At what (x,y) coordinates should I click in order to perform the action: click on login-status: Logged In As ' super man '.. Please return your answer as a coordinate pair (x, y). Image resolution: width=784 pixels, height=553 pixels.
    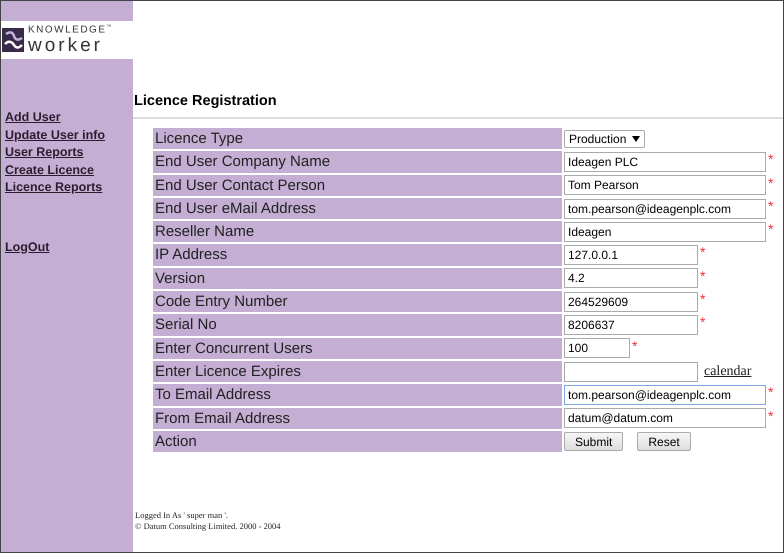
    Looking at the image, I should click on (182, 515).